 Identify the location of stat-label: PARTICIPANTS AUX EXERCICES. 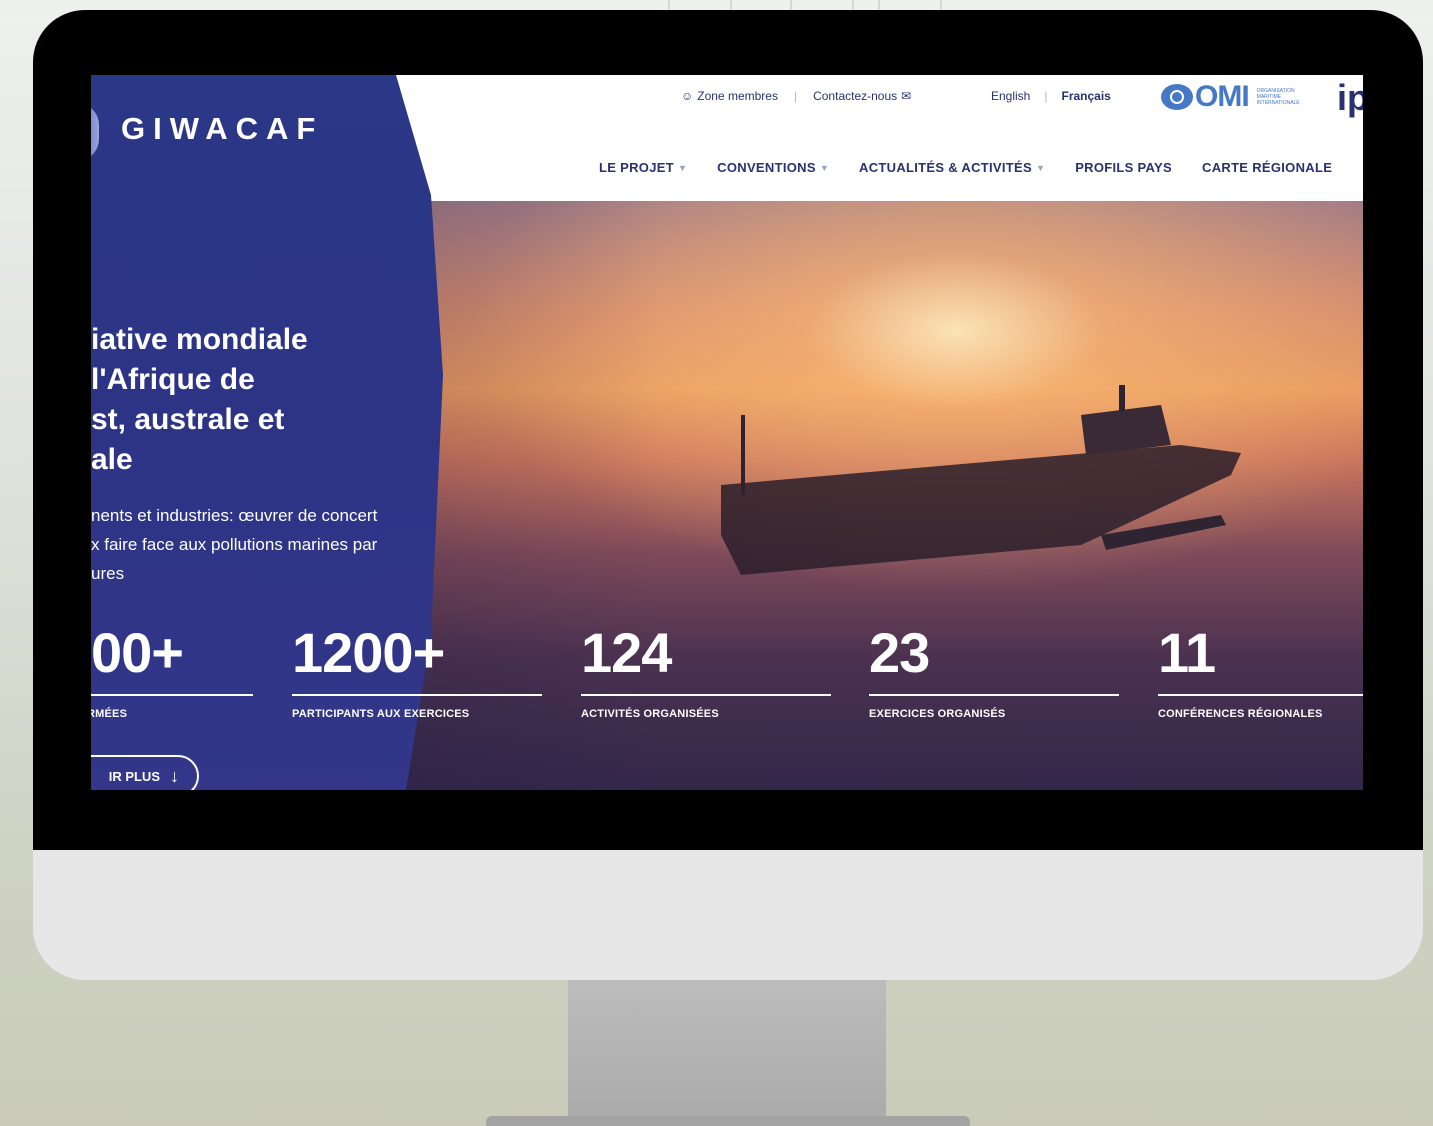
(381, 714).